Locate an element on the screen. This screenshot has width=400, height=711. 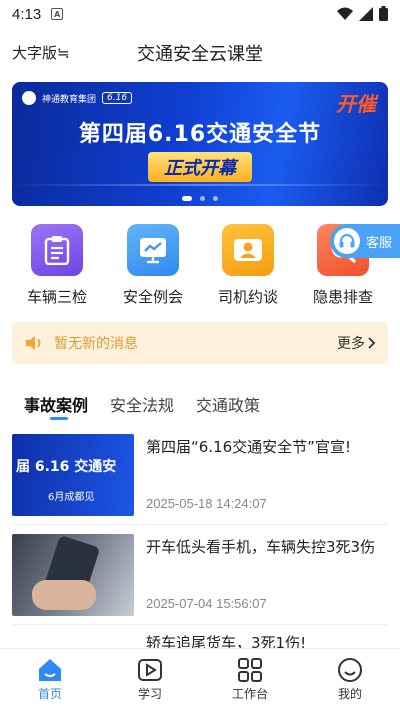
banner-light-streak is located at coordinates (200, 185).